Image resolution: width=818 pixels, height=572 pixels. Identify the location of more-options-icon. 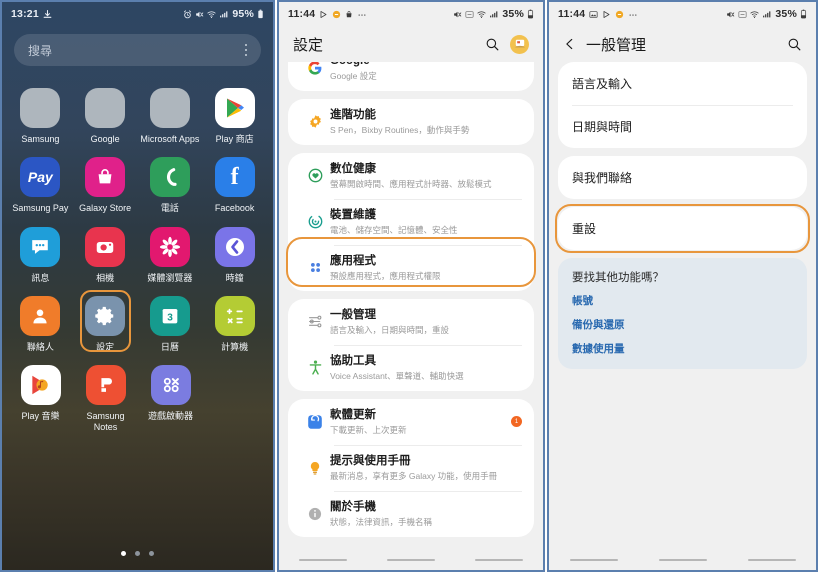
(245, 50).